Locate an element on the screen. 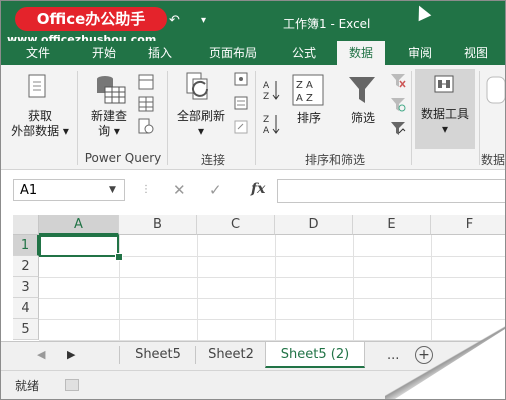 This screenshot has height=400, width=506. selected-cell-a1 is located at coordinates (79, 246).